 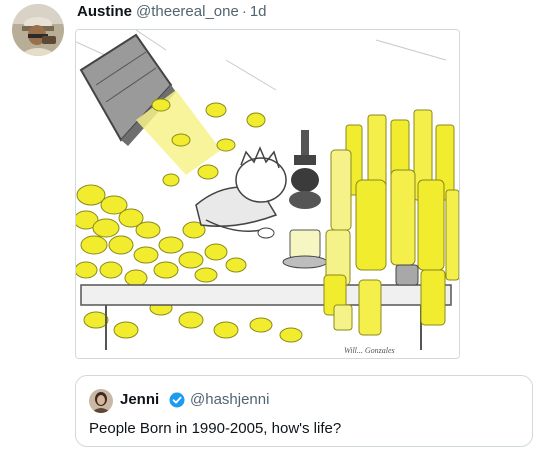 What do you see at coordinates (104, 11) in the screenshot?
I see `author-name: Austine` at bounding box center [104, 11].